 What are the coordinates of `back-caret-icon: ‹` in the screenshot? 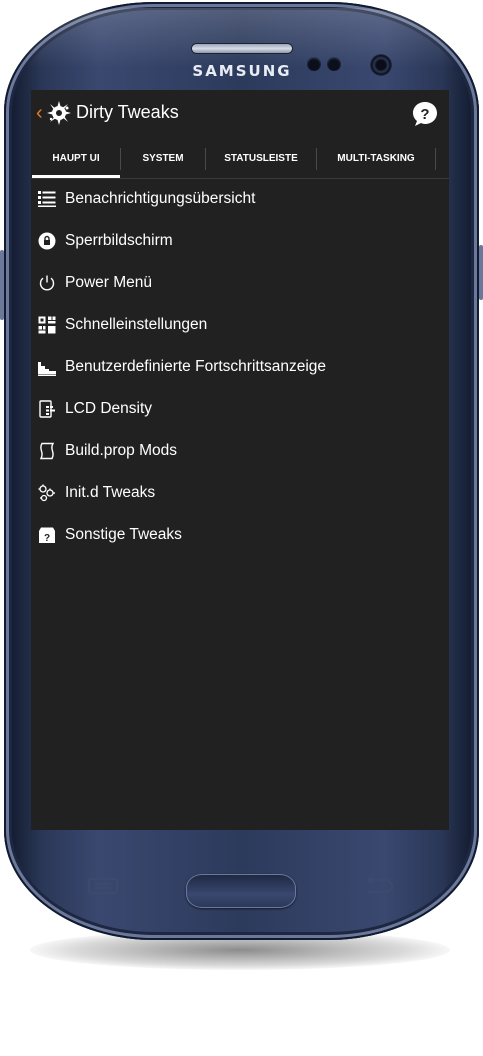 It's located at (39, 113).